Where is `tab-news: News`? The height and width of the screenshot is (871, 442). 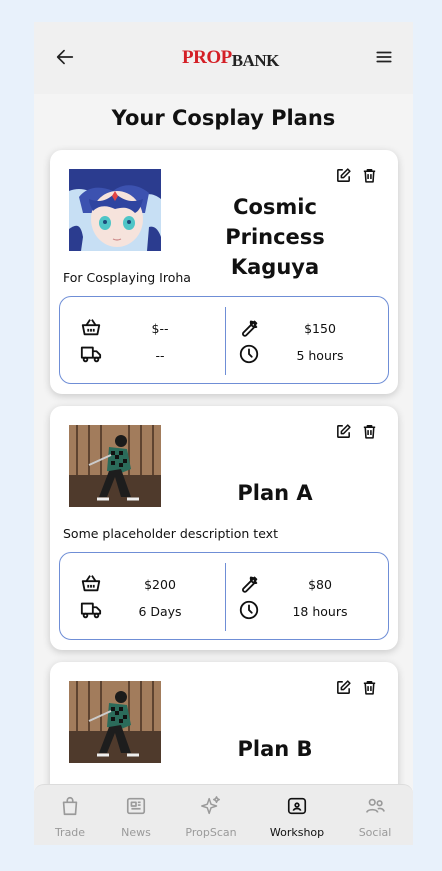
tab-news: News is located at coordinates (136, 817).